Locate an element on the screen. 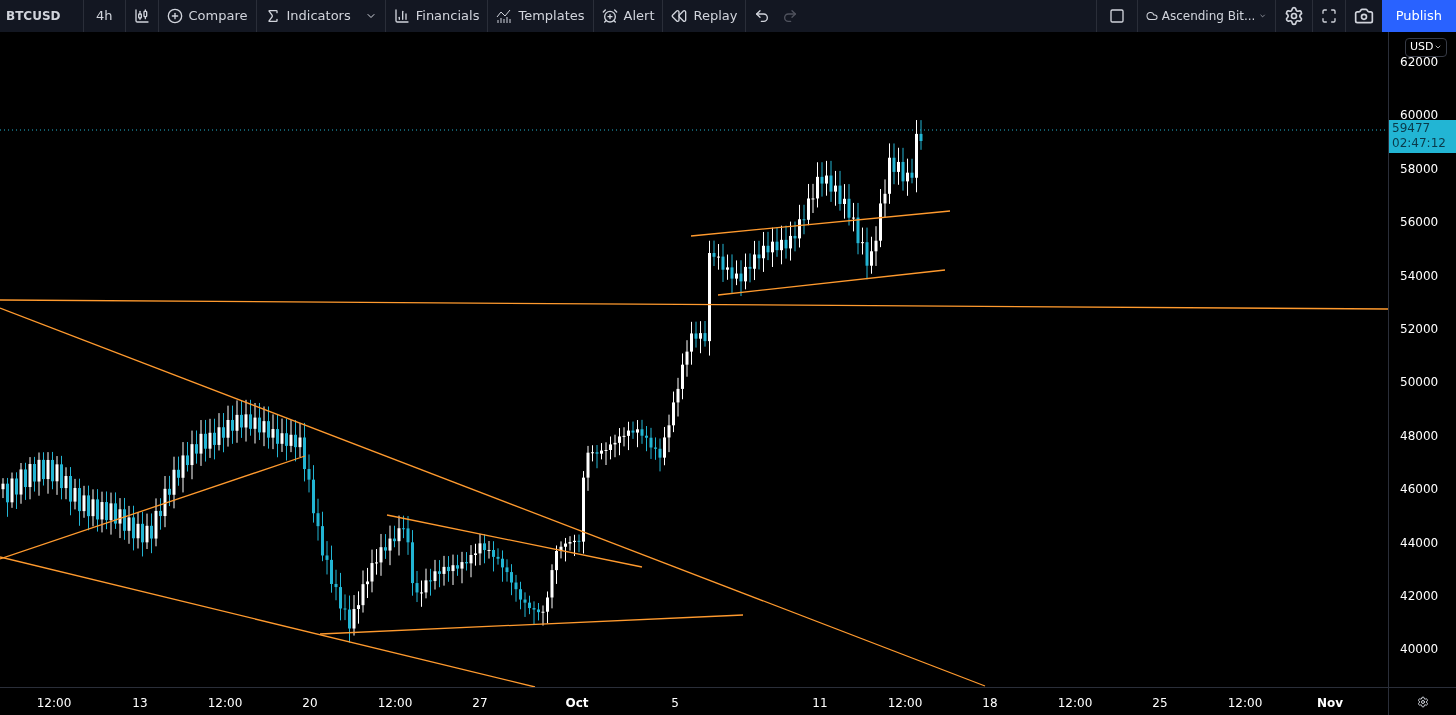 Image resolution: width=1456 pixels, height=715 pixels. rewind-icon is located at coordinates (679, 16).